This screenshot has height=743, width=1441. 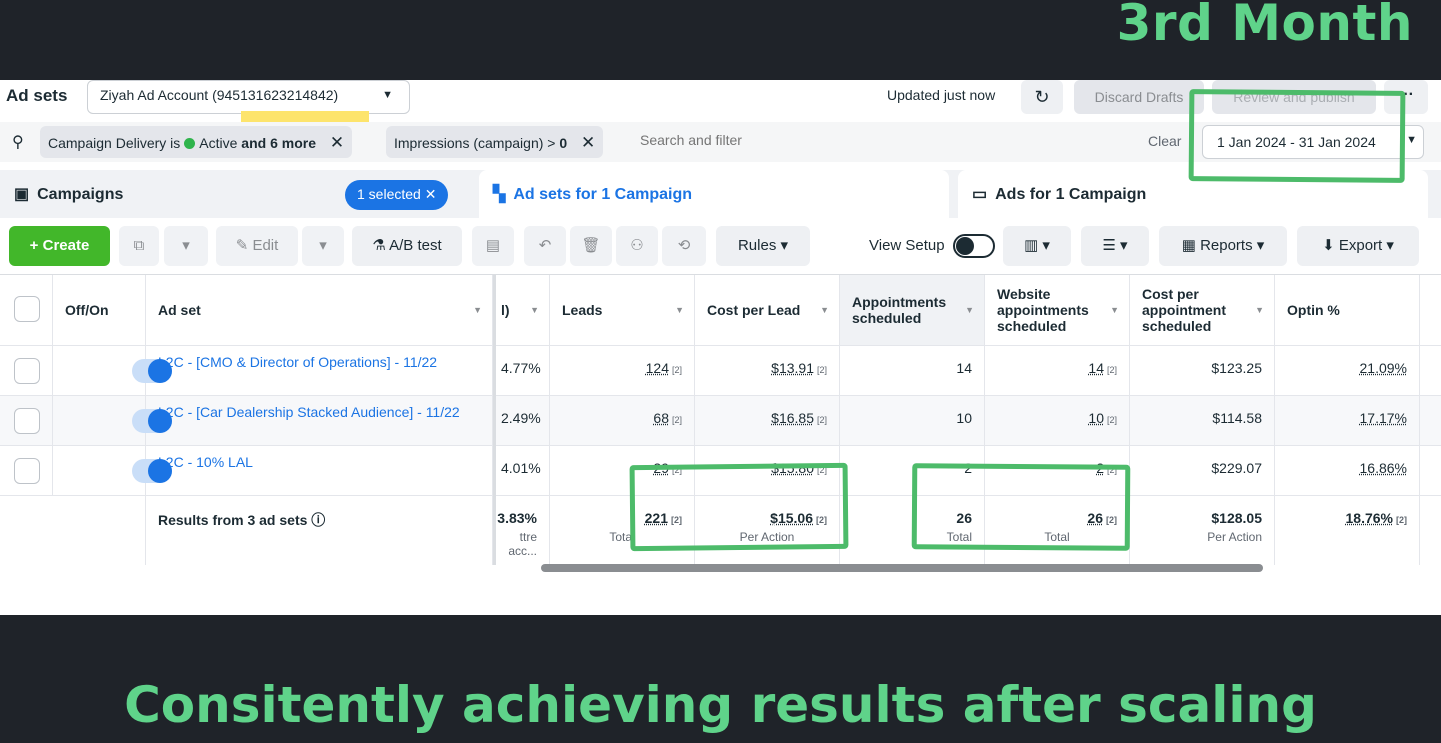 What do you see at coordinates (1369, 518) in the screenshot?
I see `value: 18.76%` at bounding box center [1369, 518].